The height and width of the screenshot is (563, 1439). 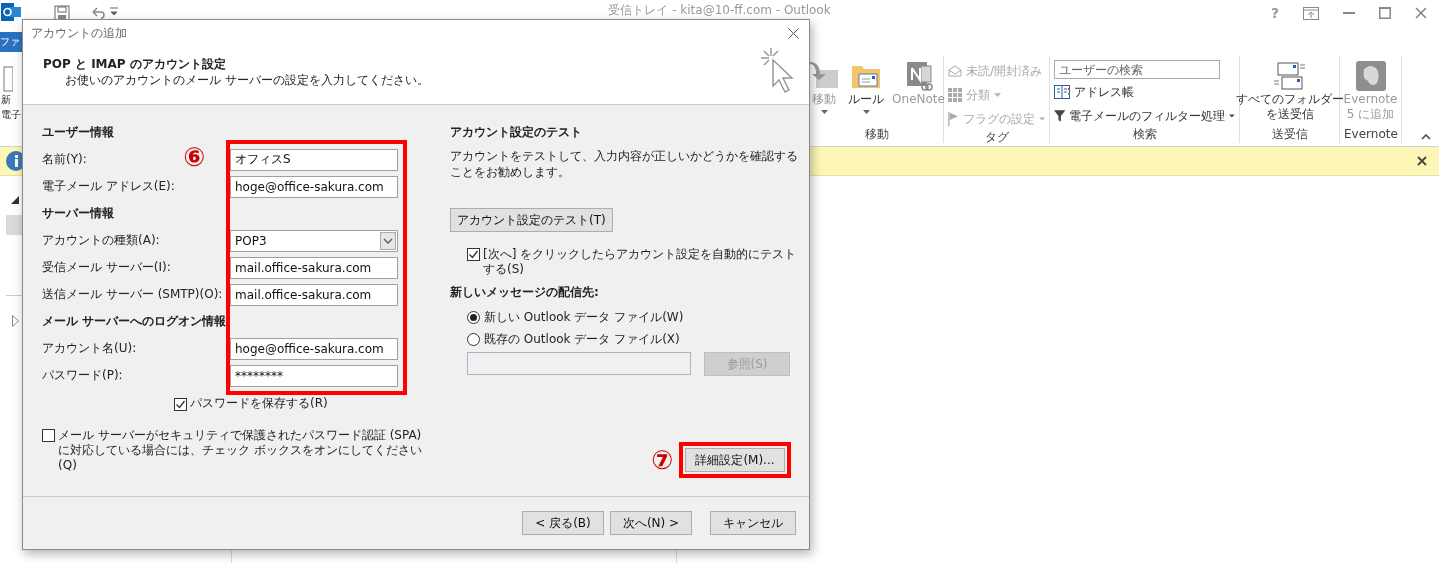 What do you see at coordinates (1370, 114) in the screenshot?
I see `ribbon-button-label: 5 に追加` at bounding box center [1370, 114].